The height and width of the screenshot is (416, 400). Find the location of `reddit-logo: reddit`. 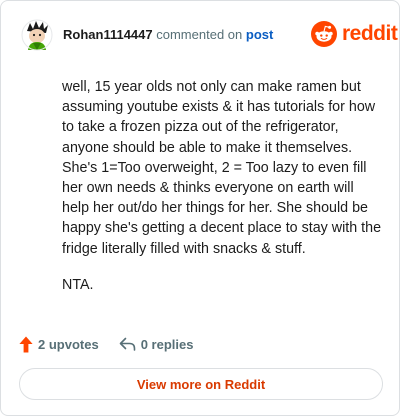

reddit-logo: reddit is located at coordinates (354, 34).